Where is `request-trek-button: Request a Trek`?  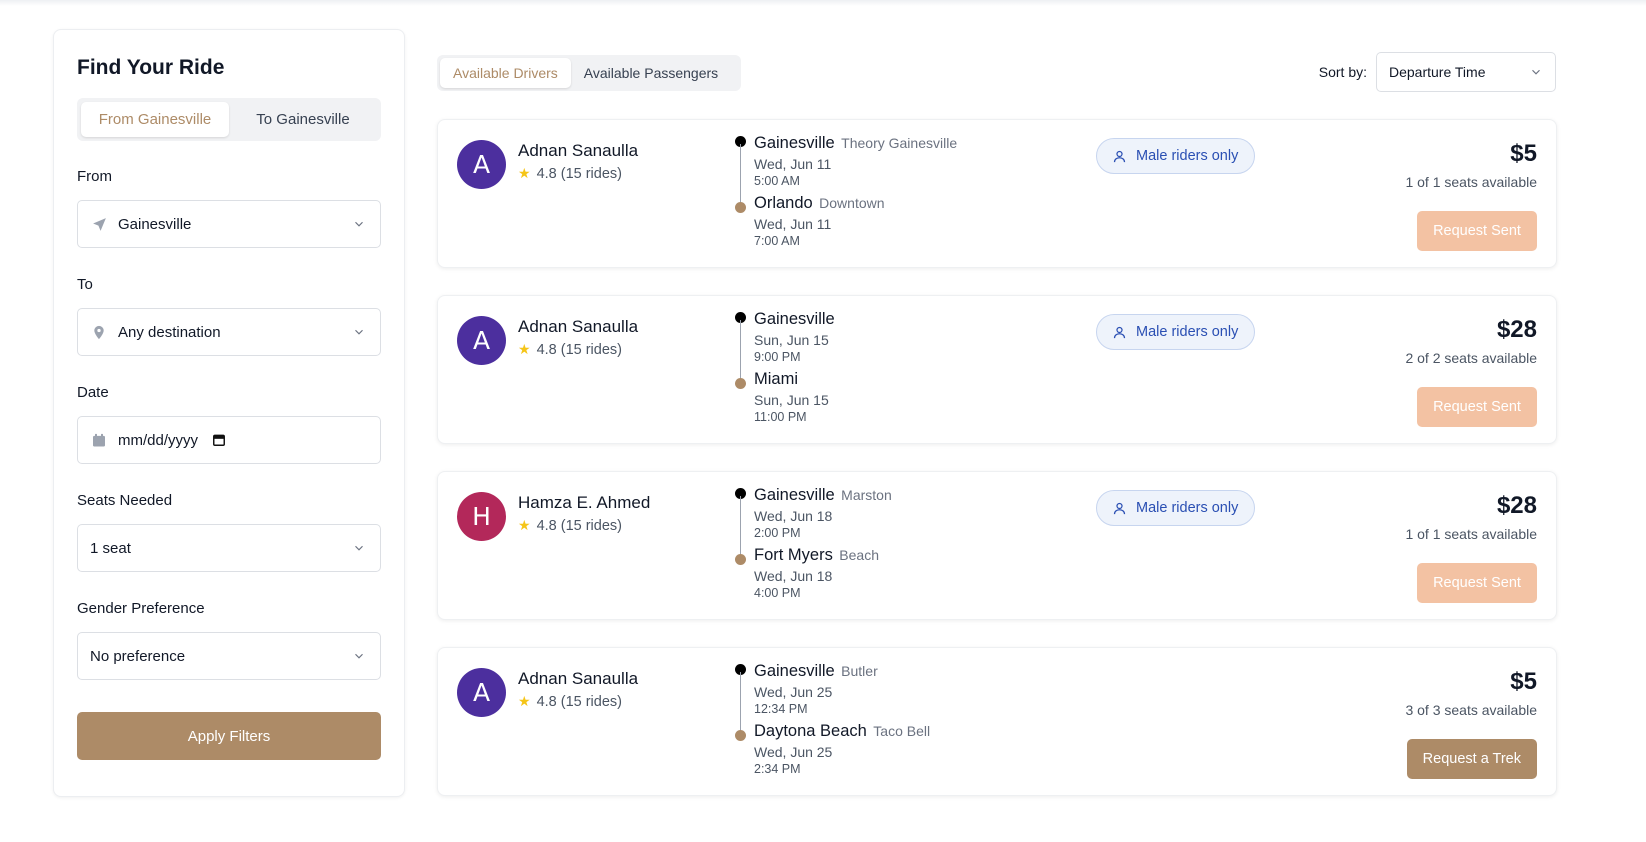
request-trek-button: Request a Trek is located at coordinates (1471, 759).